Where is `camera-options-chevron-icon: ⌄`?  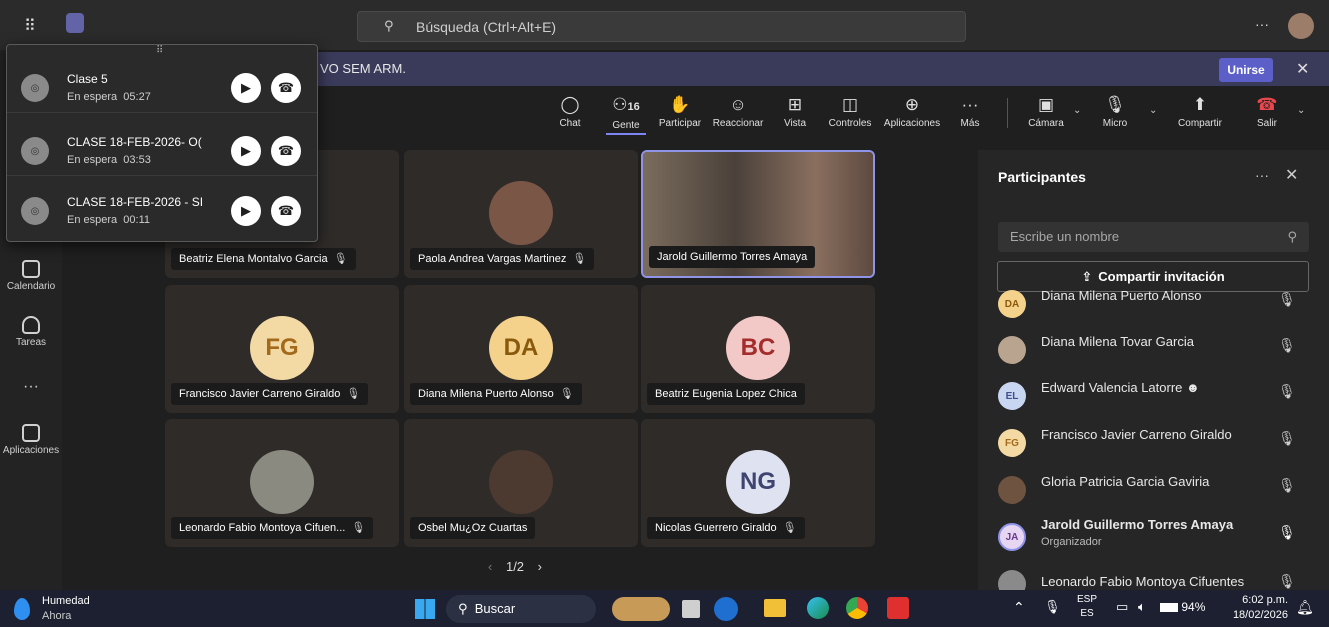
camera-options-chevron-icon: ⌄ is located at coordinates (1077, 110).